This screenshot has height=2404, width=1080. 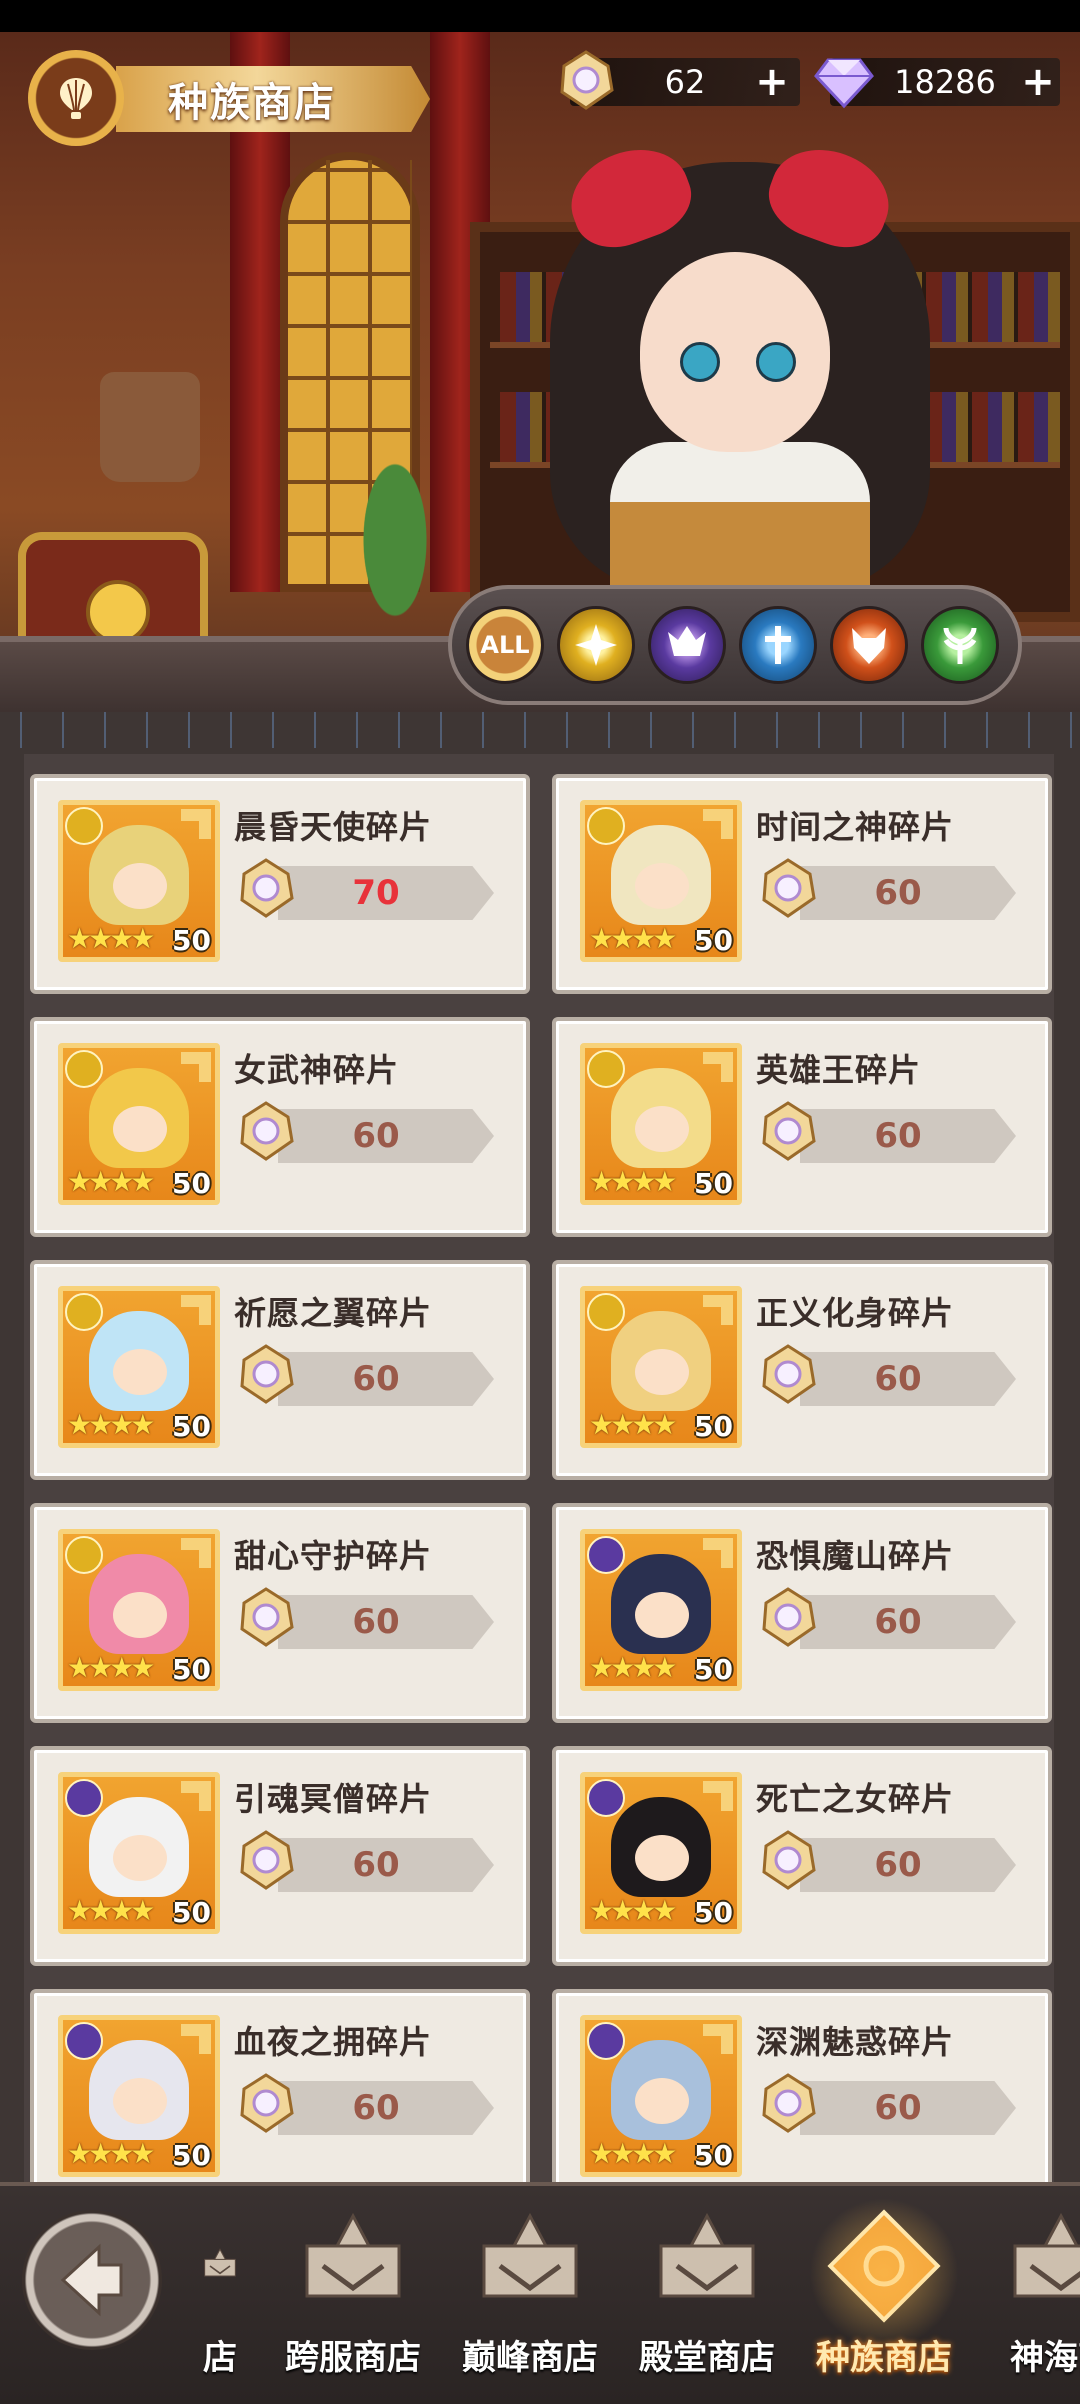 I want to click on faction-filter: ALL, so click(x=735, y=645).